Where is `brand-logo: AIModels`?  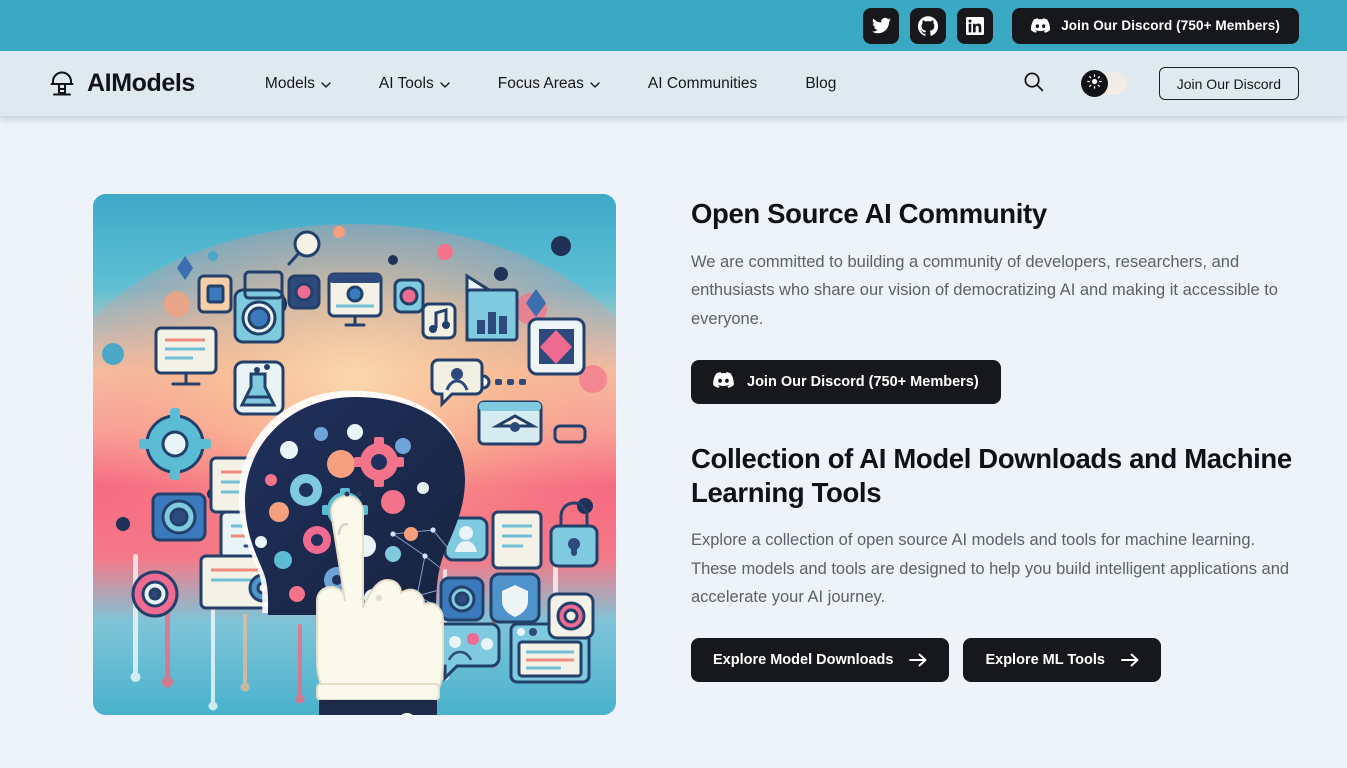
brand-logo: AIModels is located at coordinates (121, 84).